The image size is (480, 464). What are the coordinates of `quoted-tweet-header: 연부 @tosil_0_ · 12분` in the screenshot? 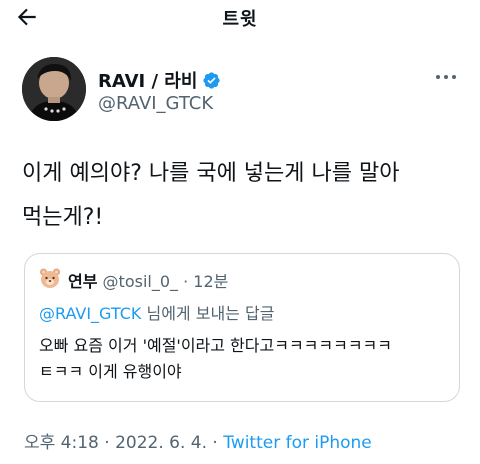 It's located at (148, 280).